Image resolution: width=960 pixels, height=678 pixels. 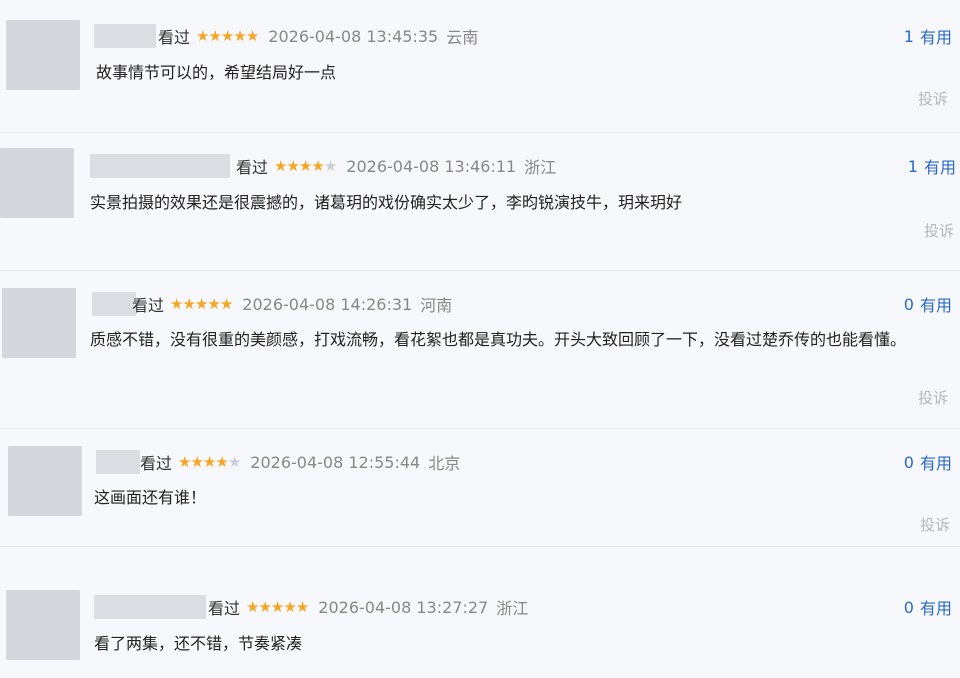 What do you see at coordinates (150, 497) in the screenshot?
I see `comment-text: 这画面还有谁！` at bounding box center [150, 497].